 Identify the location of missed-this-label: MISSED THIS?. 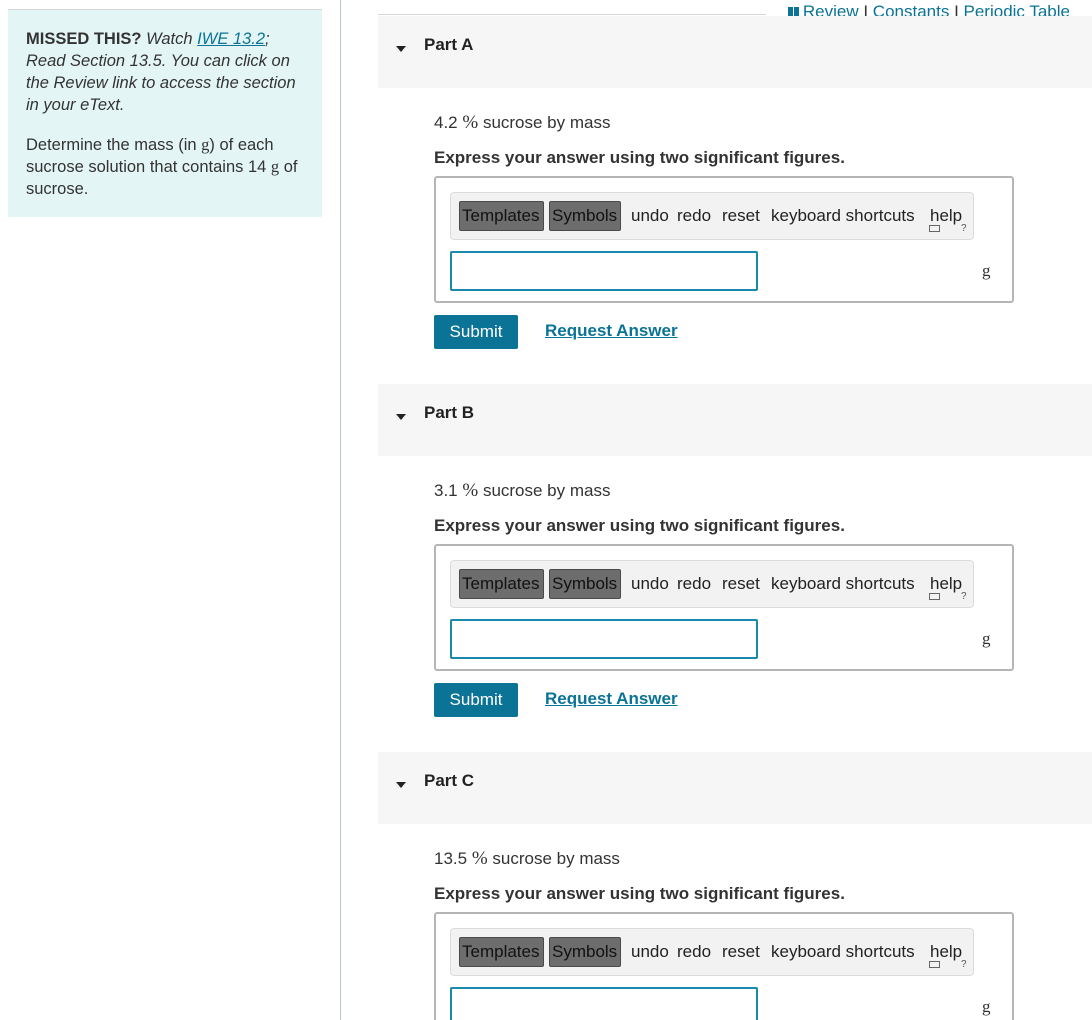
(84, 39).